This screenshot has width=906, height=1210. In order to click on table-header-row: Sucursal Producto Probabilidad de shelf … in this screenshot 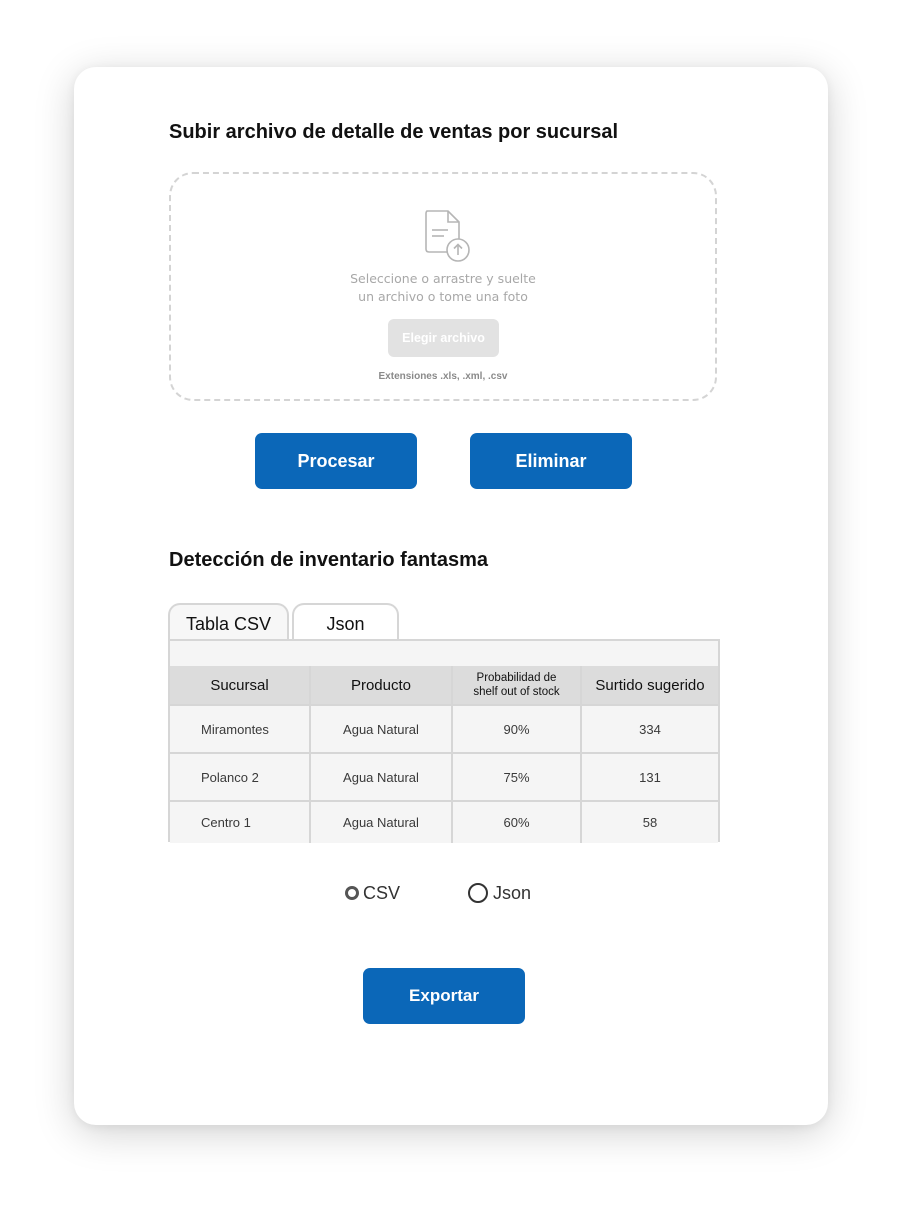, I will do `click(444, 686)`.